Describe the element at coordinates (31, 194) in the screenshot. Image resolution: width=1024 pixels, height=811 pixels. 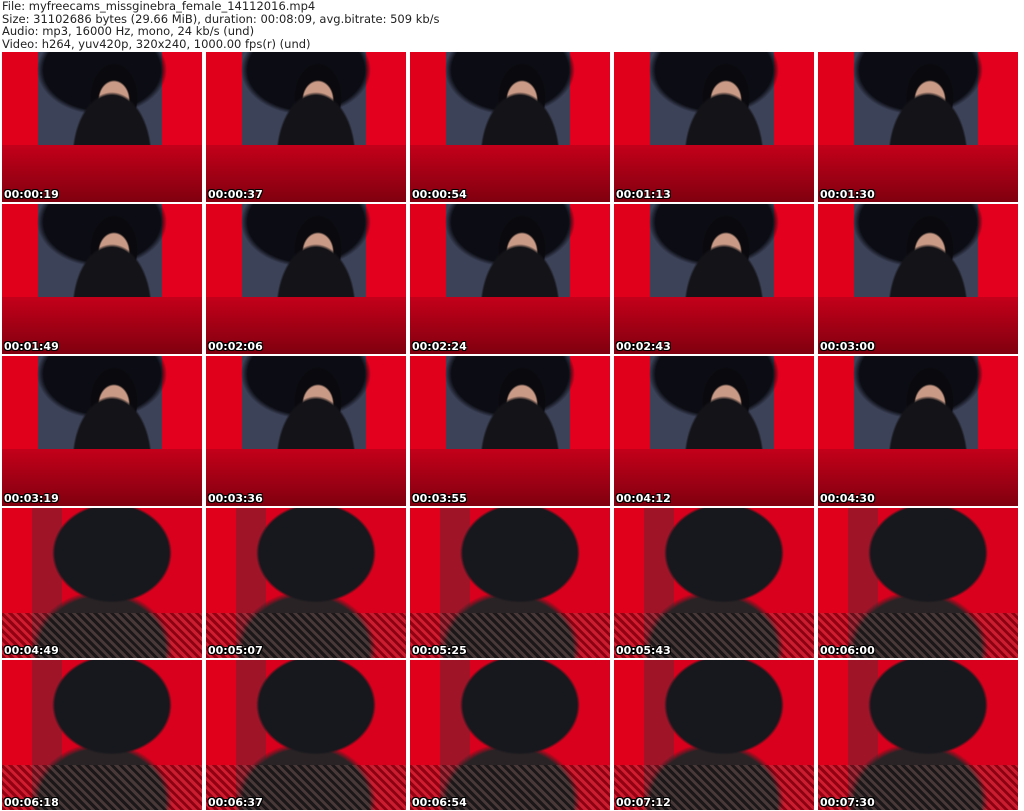
I see `timestamp: 00:00:19` at that location.